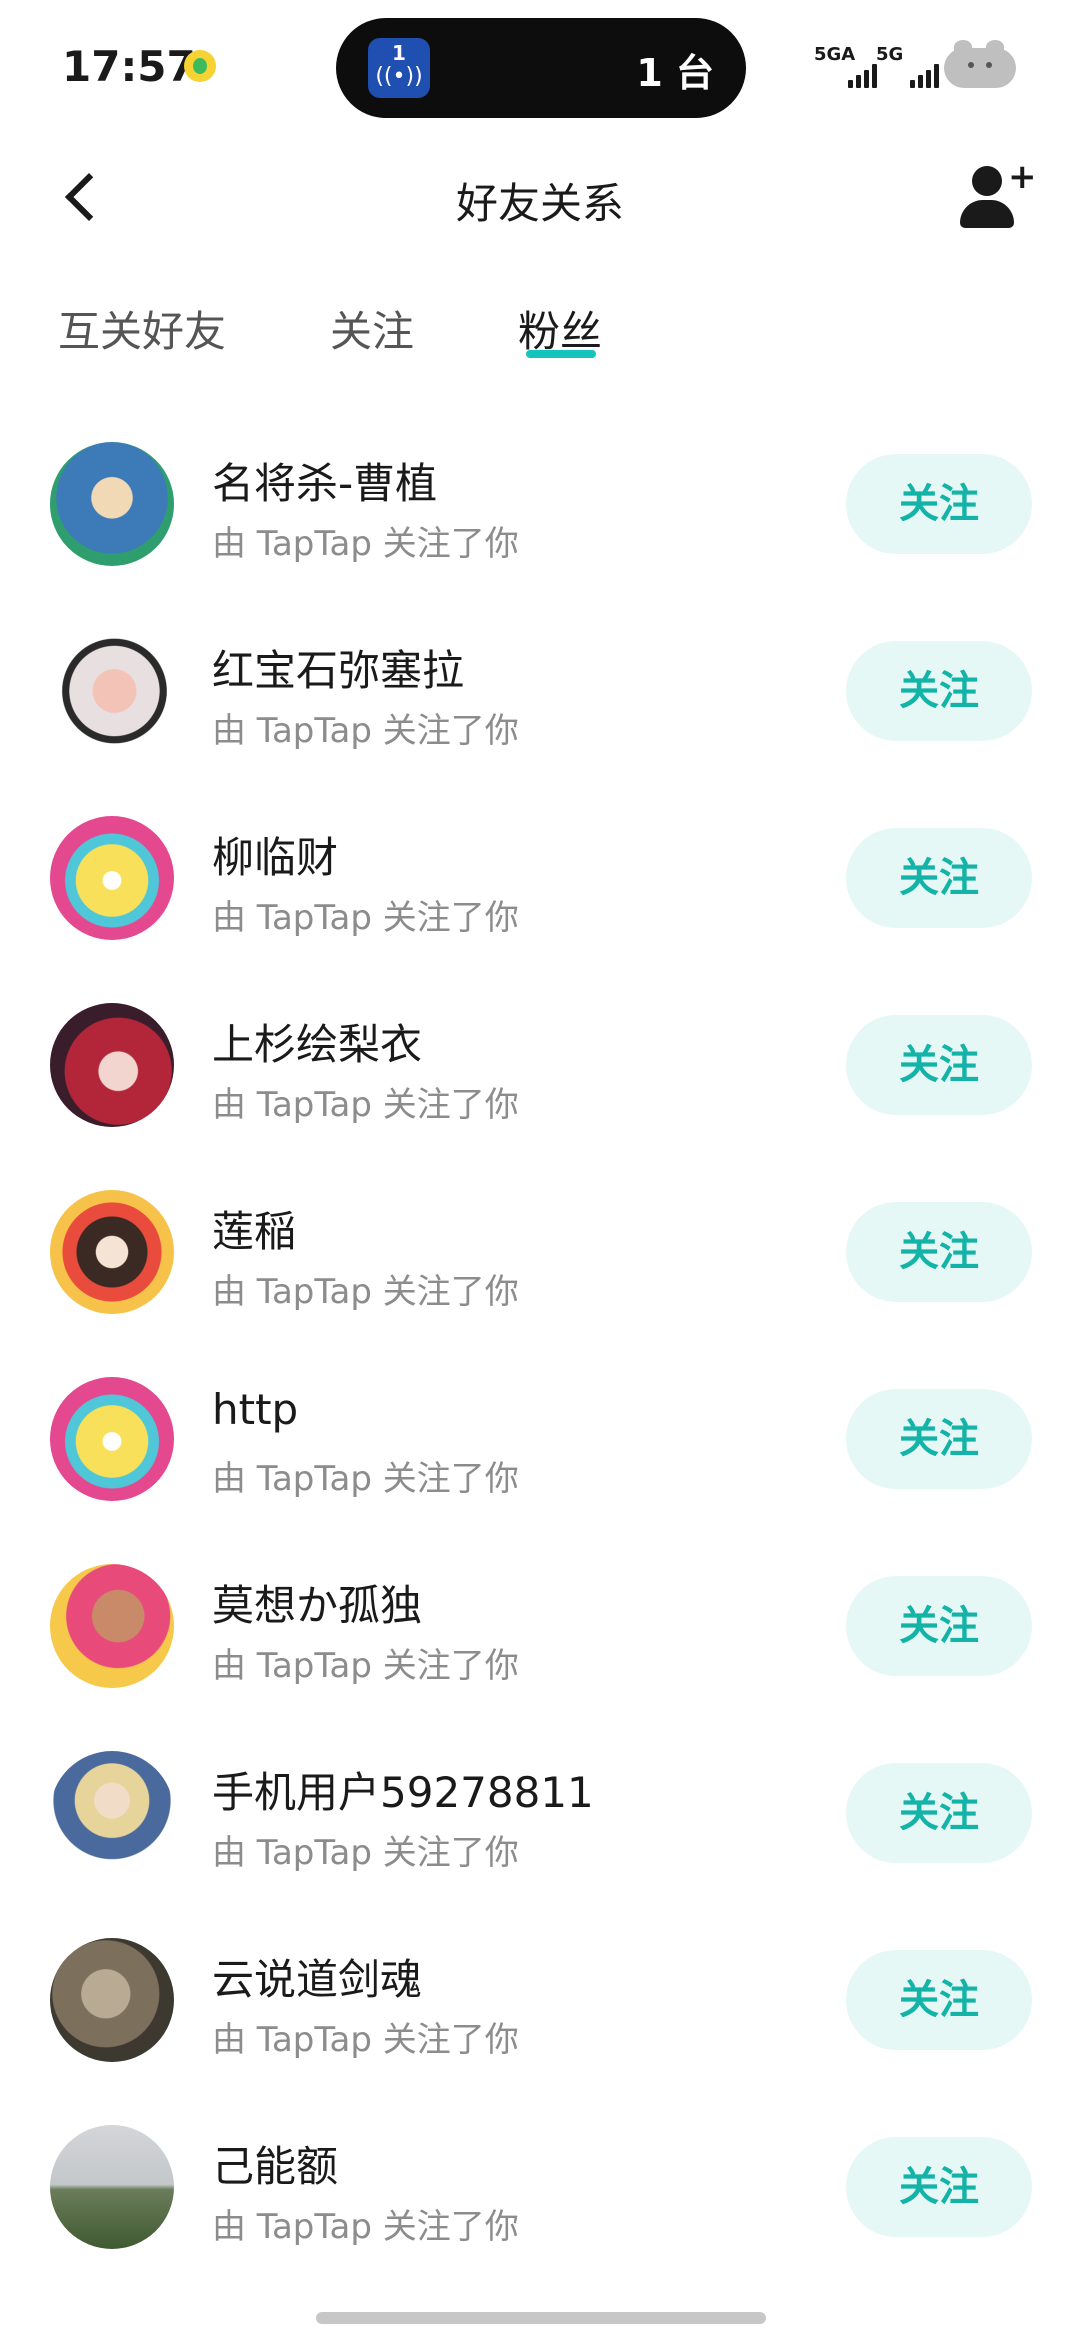 This screenshot has height=2345, width=1080. Describe the element at coordinates (254, 1231) in the screenshot. I see `user-name: 莲稲` at that location.